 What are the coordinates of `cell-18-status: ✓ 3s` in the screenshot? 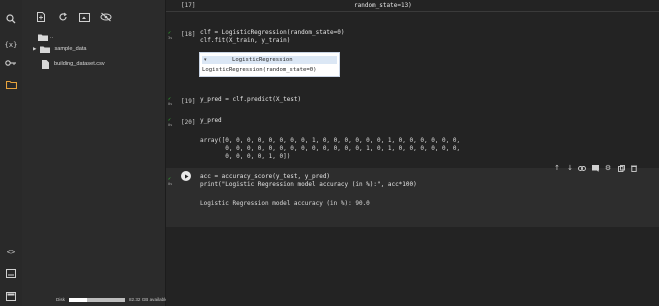 It's located at (173, 36).